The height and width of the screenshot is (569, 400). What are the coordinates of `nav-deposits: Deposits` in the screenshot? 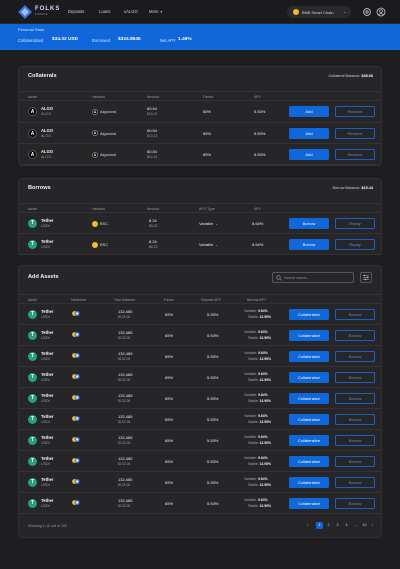 It's located at (76, 11).